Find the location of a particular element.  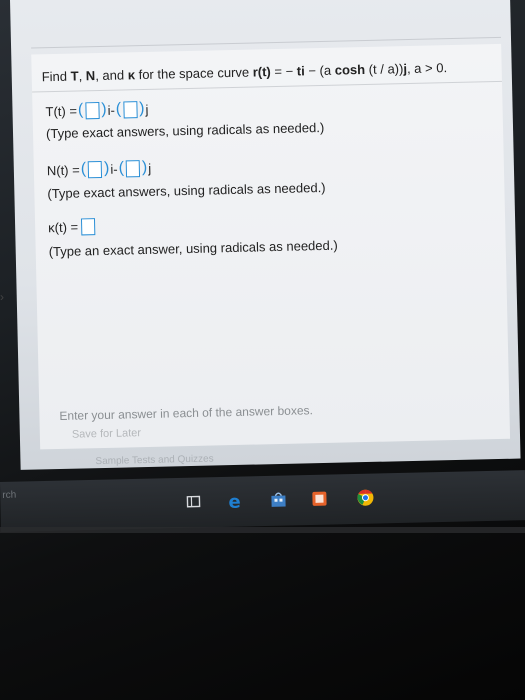

tangent-i-input is located at coordinates (92, 110).